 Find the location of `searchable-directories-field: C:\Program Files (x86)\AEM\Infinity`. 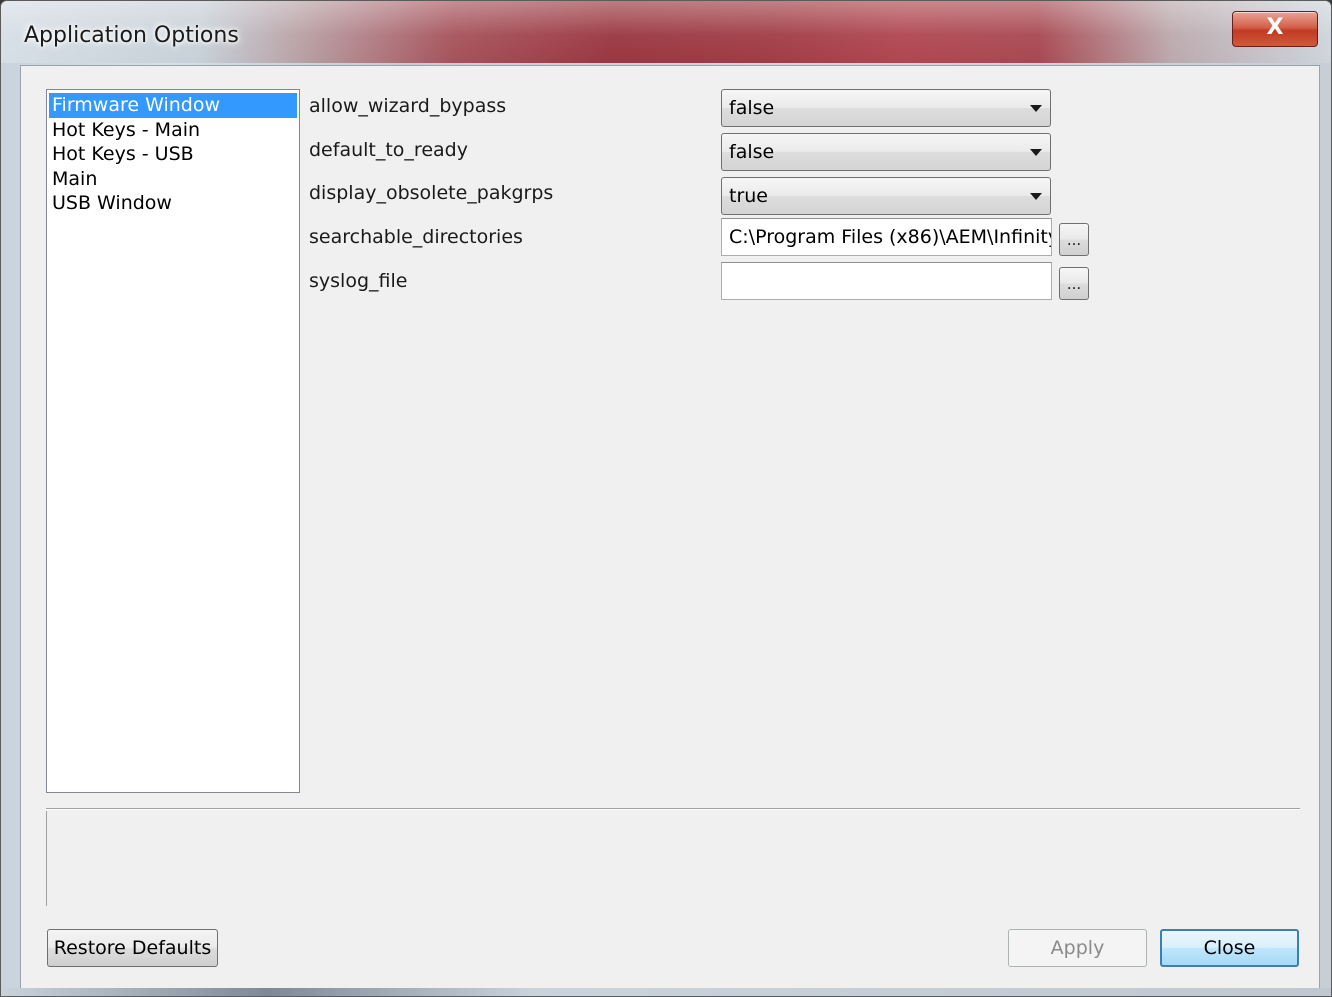

searchable-directories-field: C:\Program Files (x86)\AEM\Infinity is located at coordinates (886, 237).